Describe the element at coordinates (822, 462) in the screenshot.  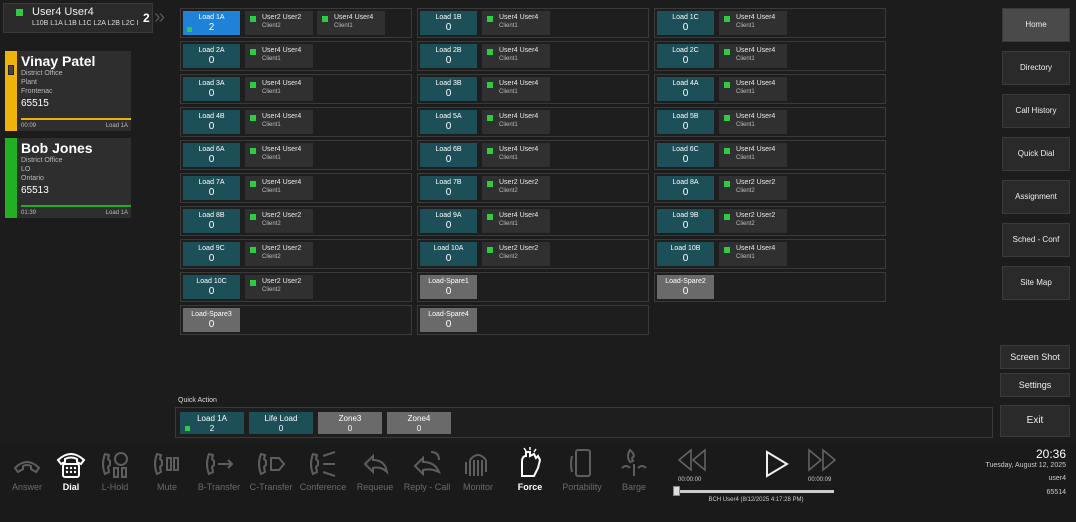
I see `fast-forward-icon` at that location.